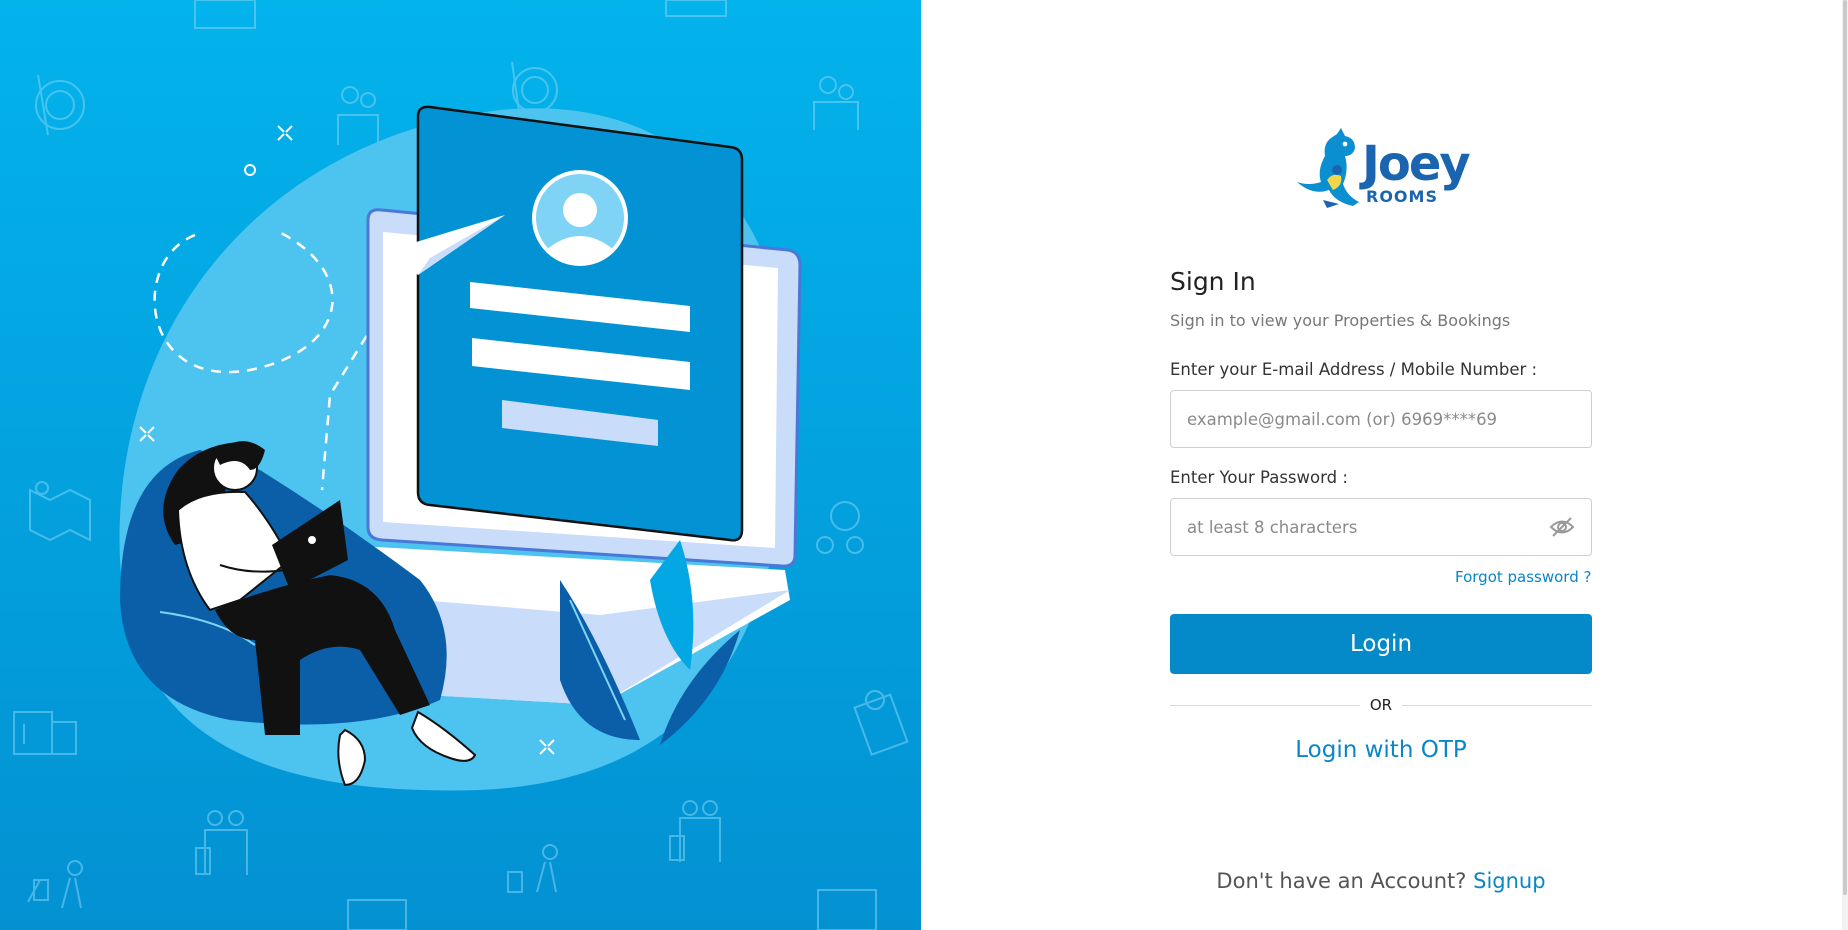 The width and height of the screenshot is (1848, 930). I want to click on email-field, so click(1367, 419).